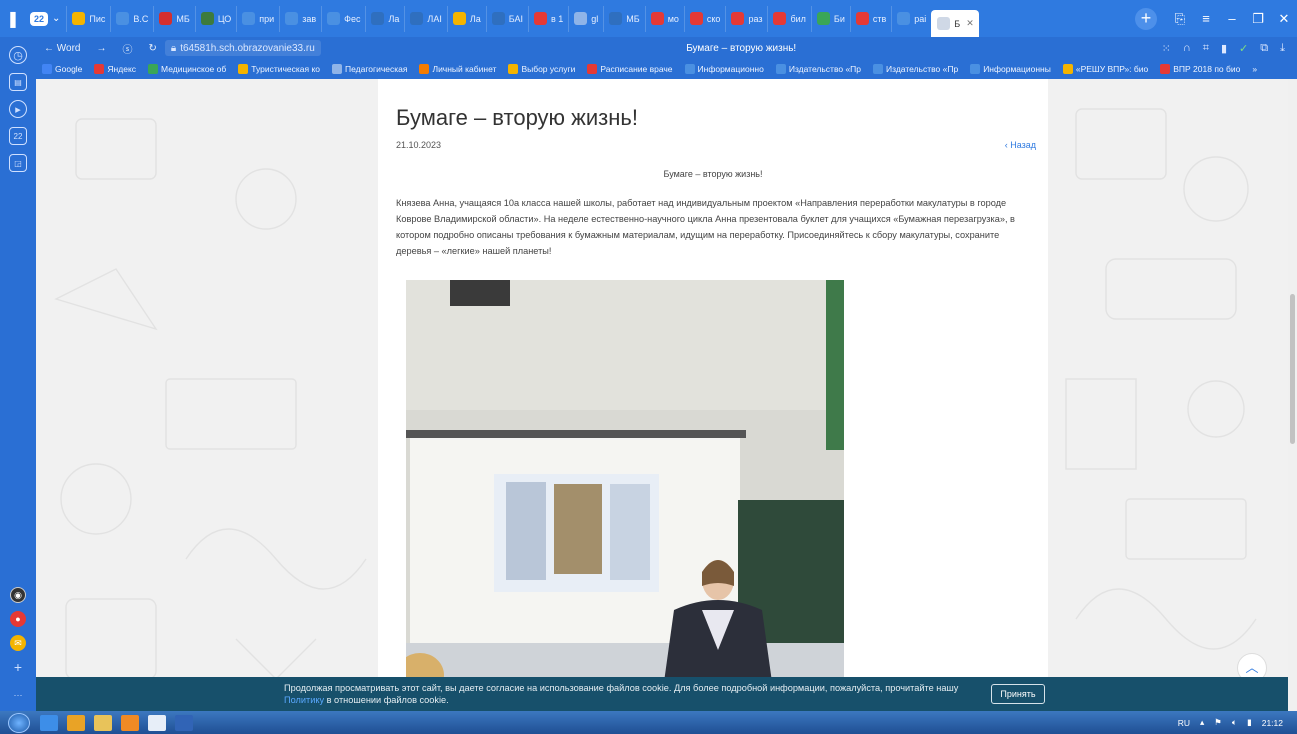 This screenshot has height=734, width=1297. What do you see at coordinates (187, 69) in the screenshot?
I see `bookmark-item: Медицинское об` at bounding box center [187, 69].